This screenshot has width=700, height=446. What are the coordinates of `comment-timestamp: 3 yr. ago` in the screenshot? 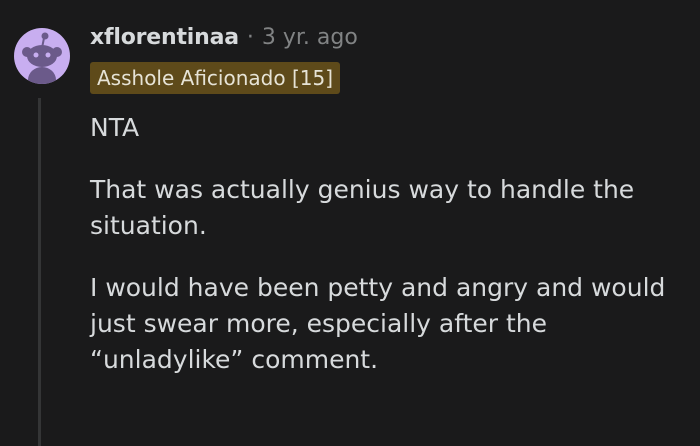 It's located at (310, 37).